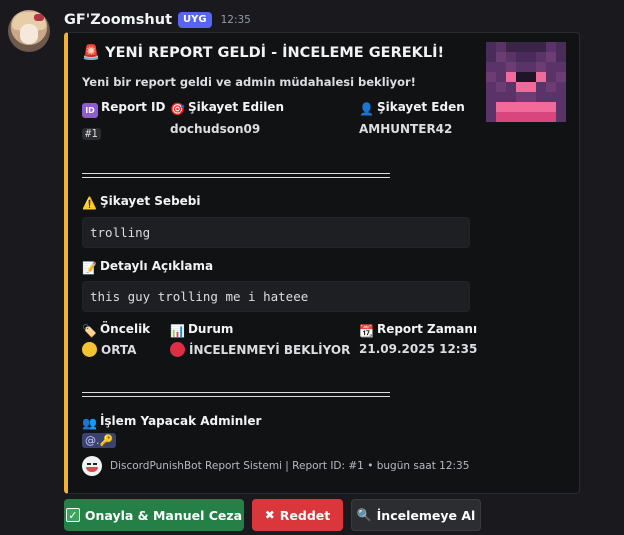  I want to click on field-label: İşlem Yapacak Adminler, so click(180, 421).